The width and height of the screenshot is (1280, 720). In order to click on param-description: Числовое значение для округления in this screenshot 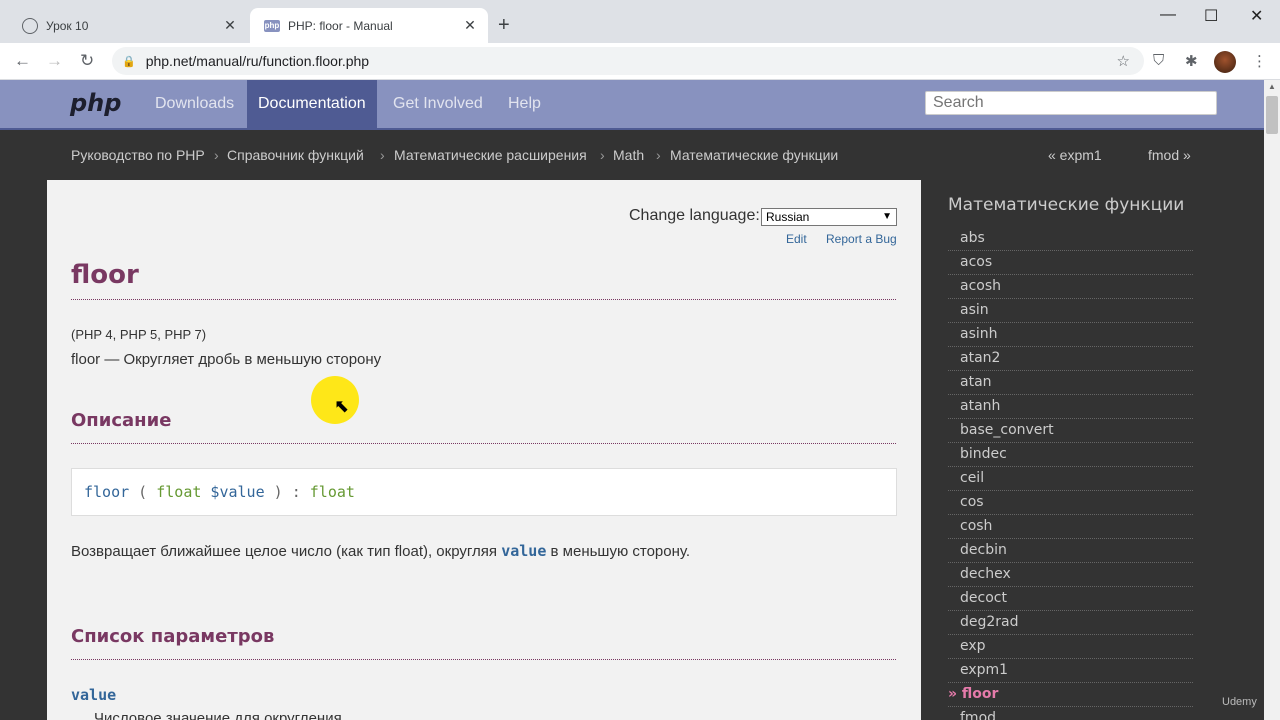, I will do `click(218, 715)`.